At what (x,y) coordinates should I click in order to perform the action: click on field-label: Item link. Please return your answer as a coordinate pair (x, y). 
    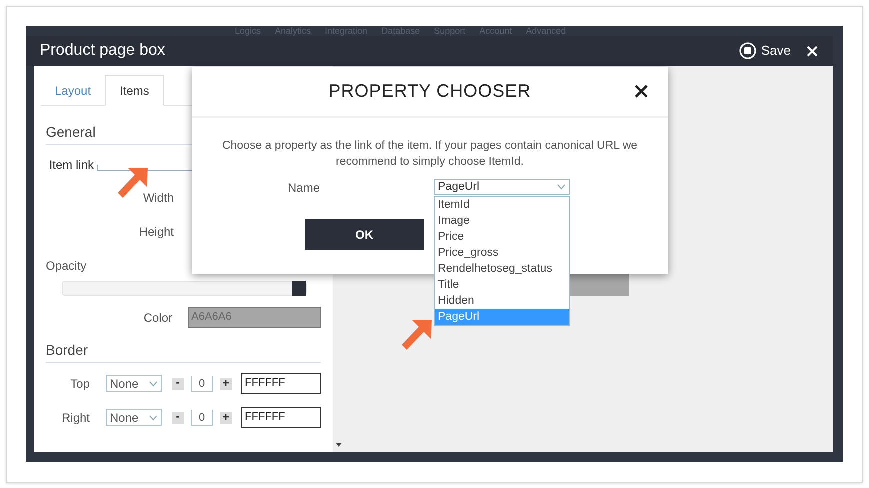
    Looking at the image, I should click on (71, 165).